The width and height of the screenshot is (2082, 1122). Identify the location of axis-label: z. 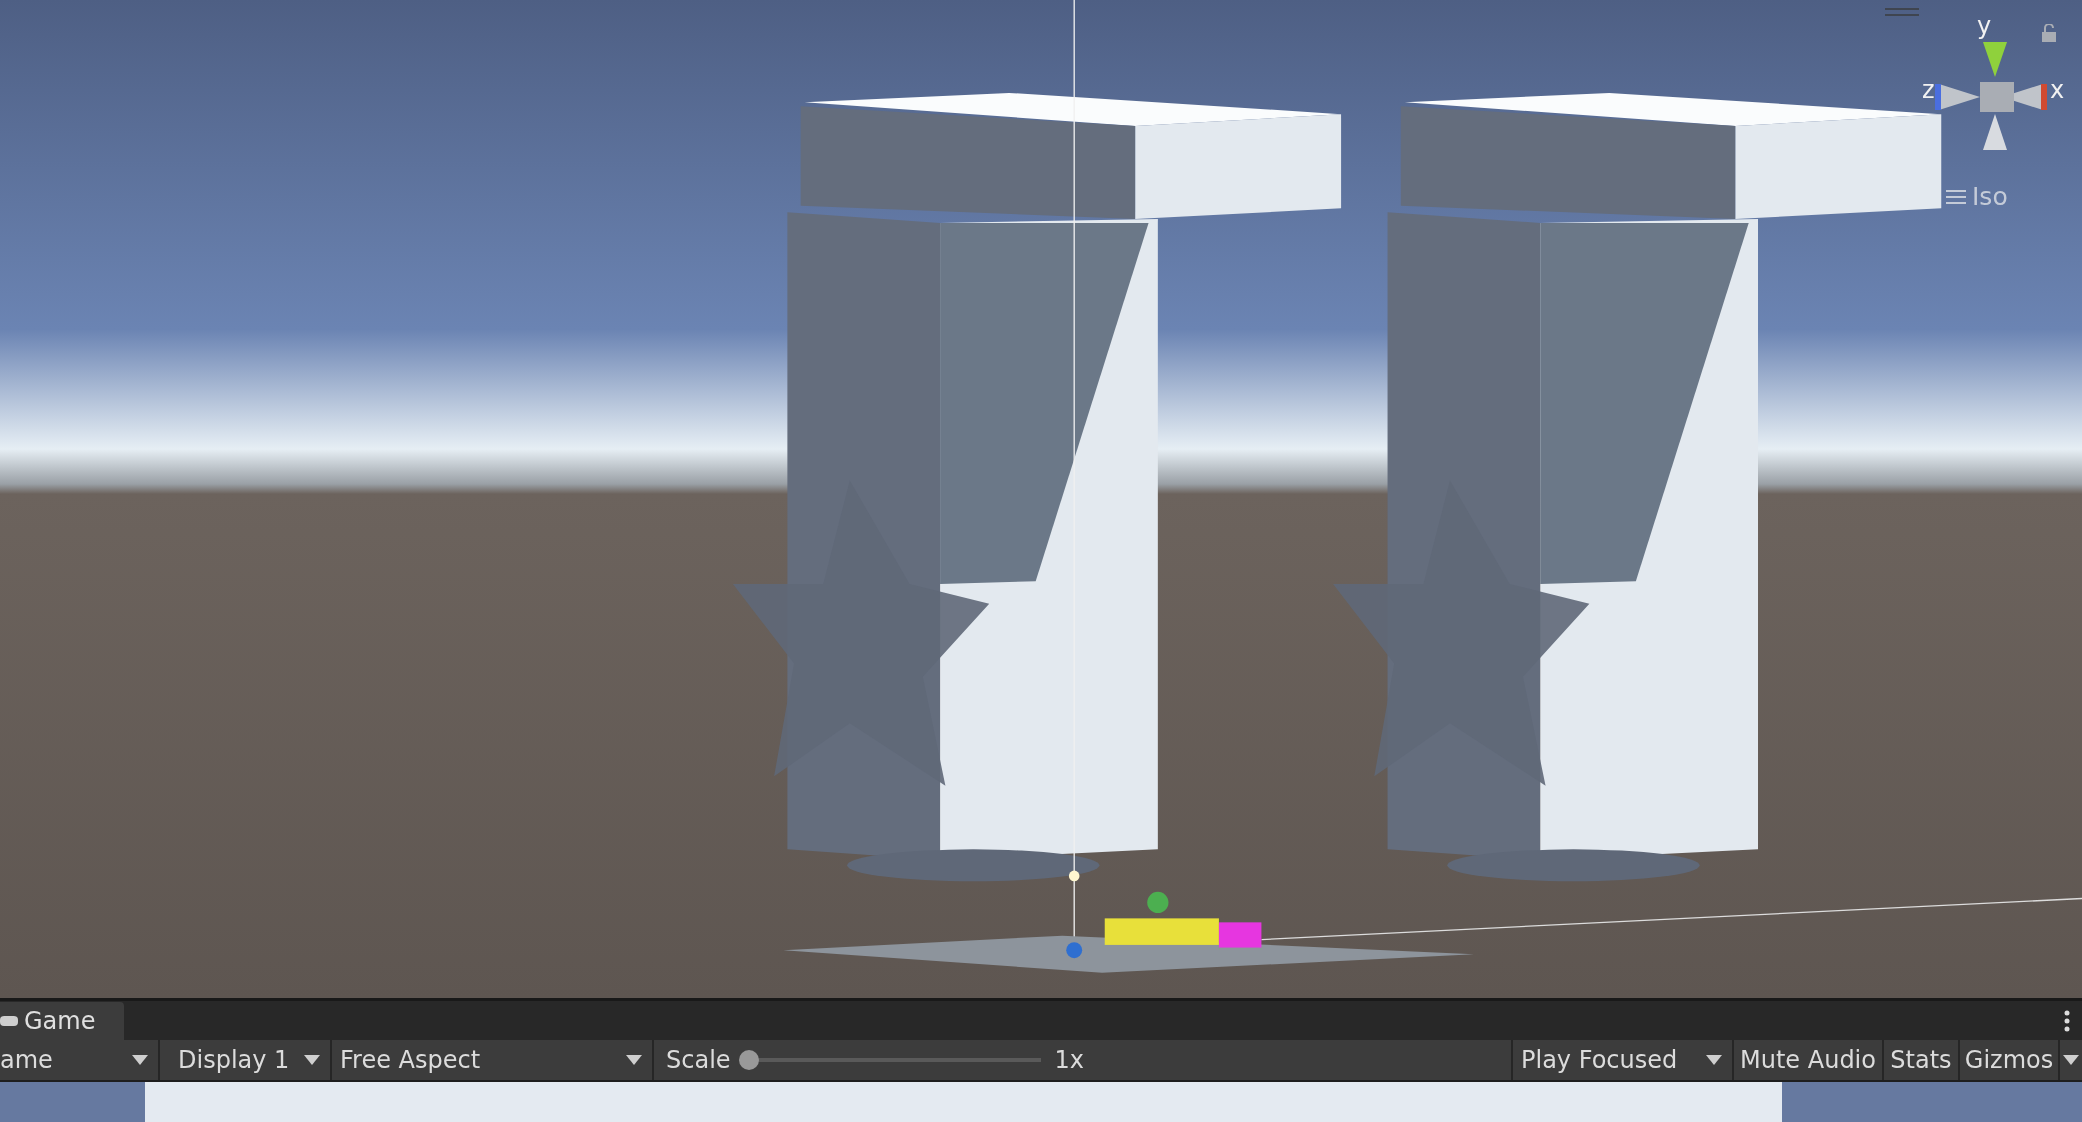
(1928, 90).